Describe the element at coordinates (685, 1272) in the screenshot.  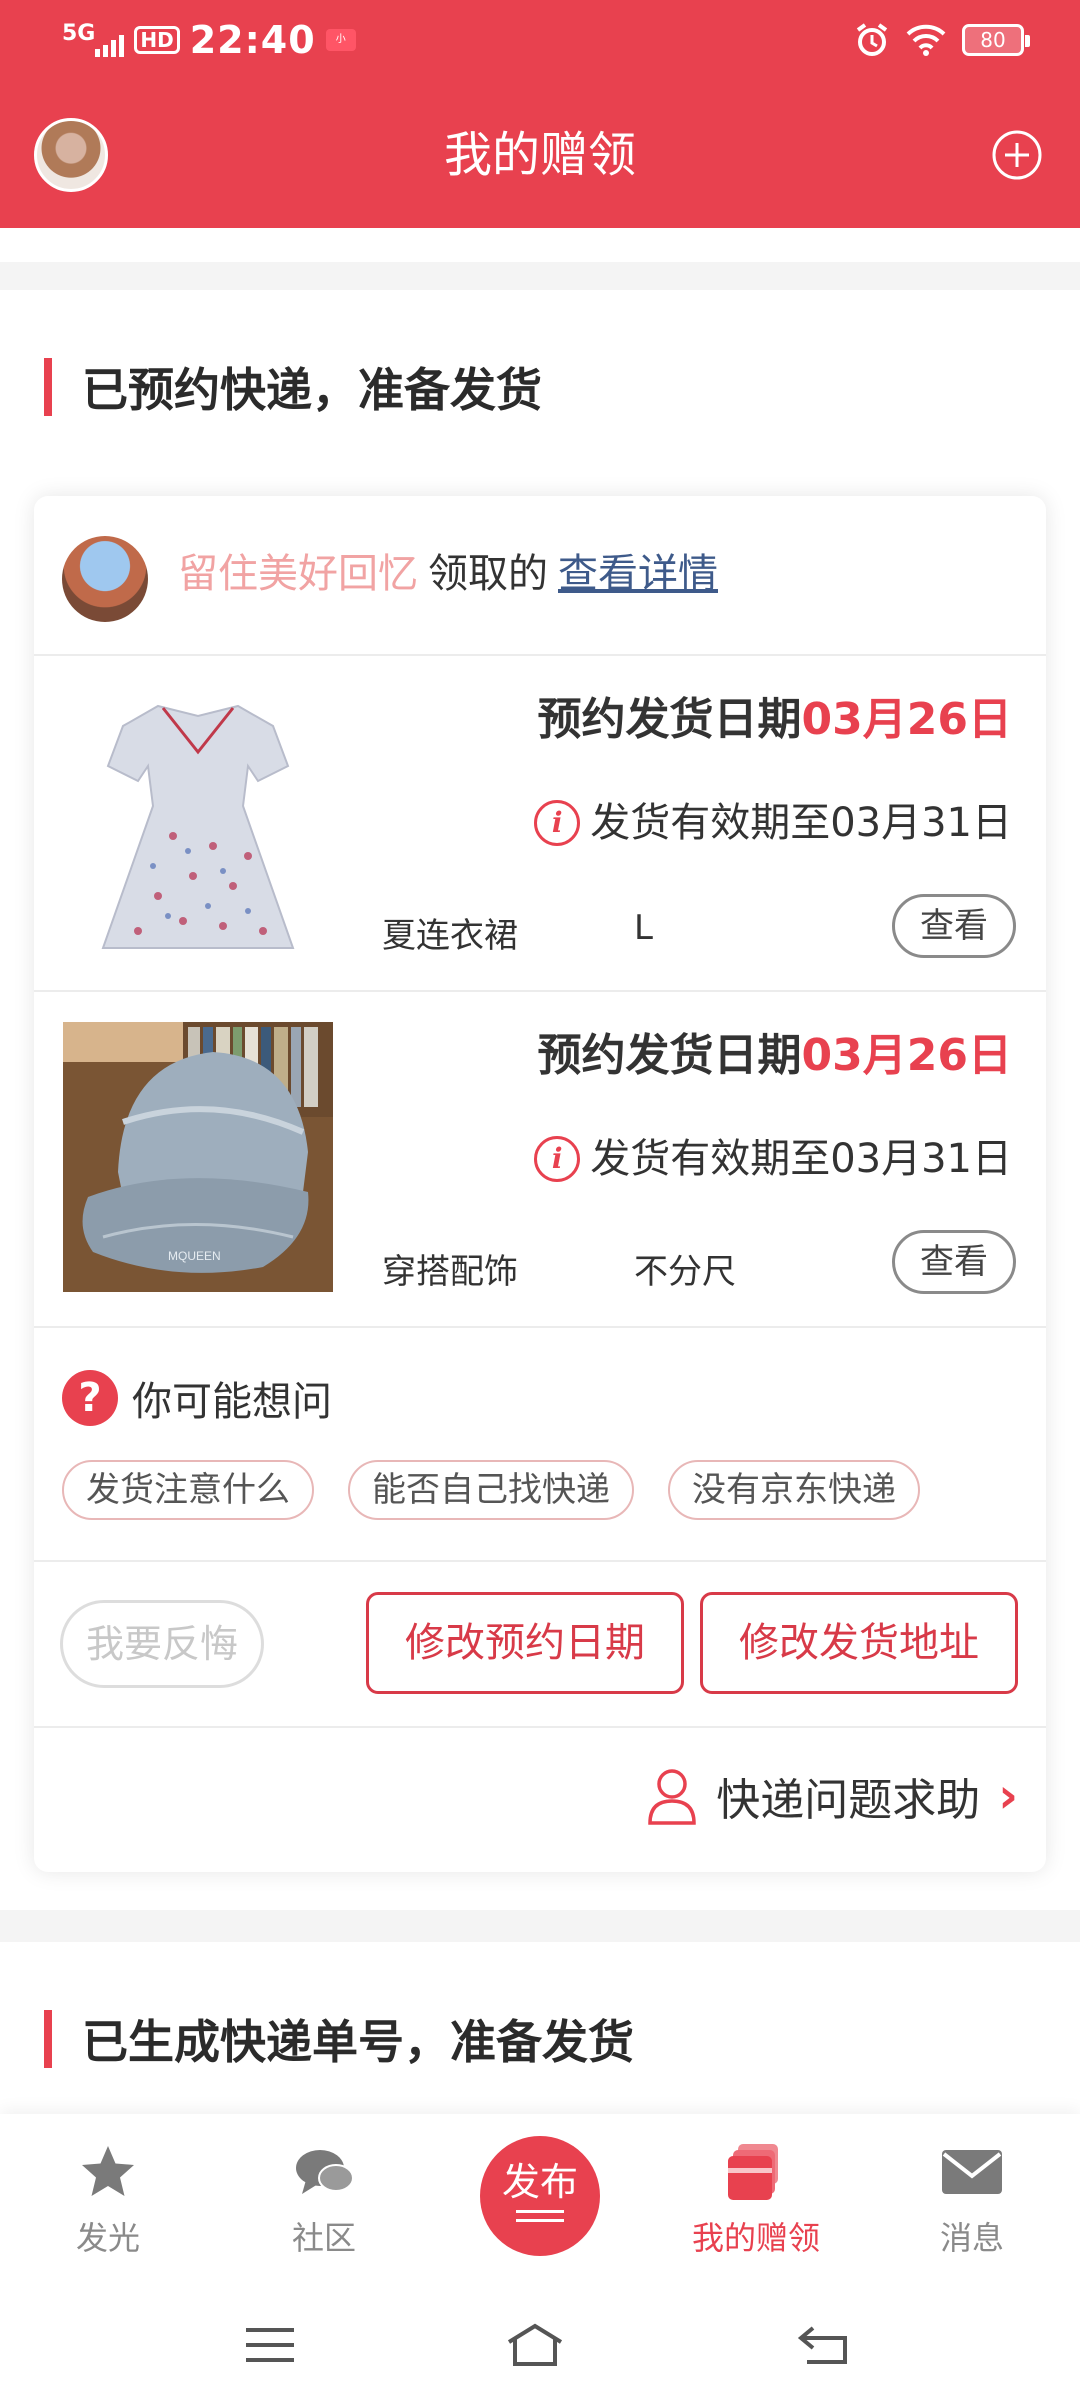
I see `item-size: 不分尺` at that location.